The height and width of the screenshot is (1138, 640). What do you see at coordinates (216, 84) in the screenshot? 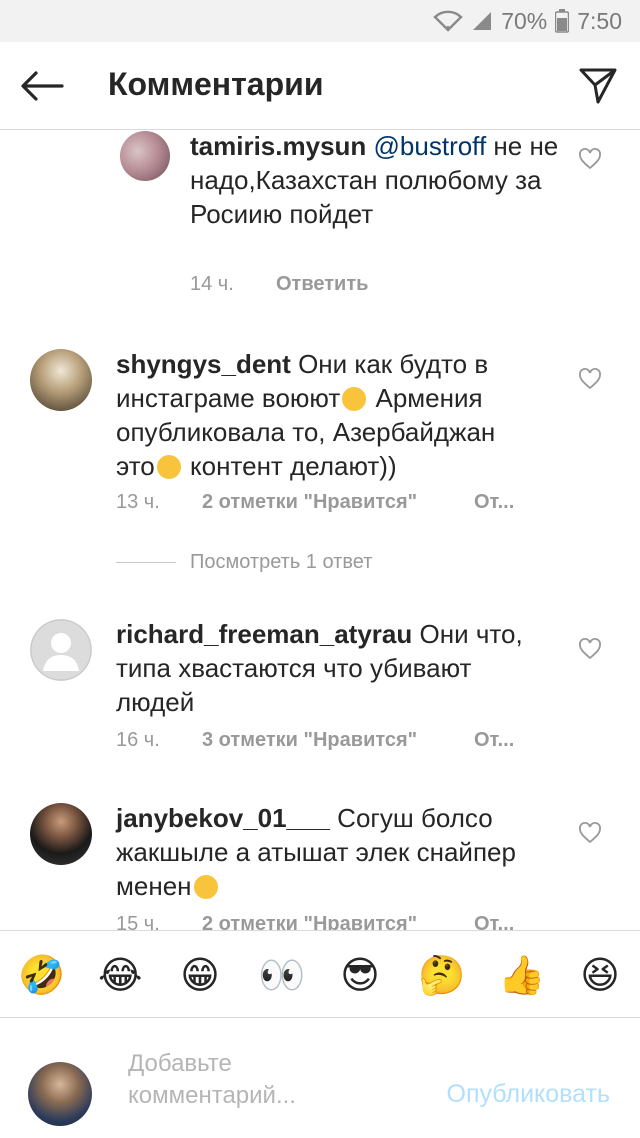
I see `page-title: Комментарии` at bounding box center [216, 84].